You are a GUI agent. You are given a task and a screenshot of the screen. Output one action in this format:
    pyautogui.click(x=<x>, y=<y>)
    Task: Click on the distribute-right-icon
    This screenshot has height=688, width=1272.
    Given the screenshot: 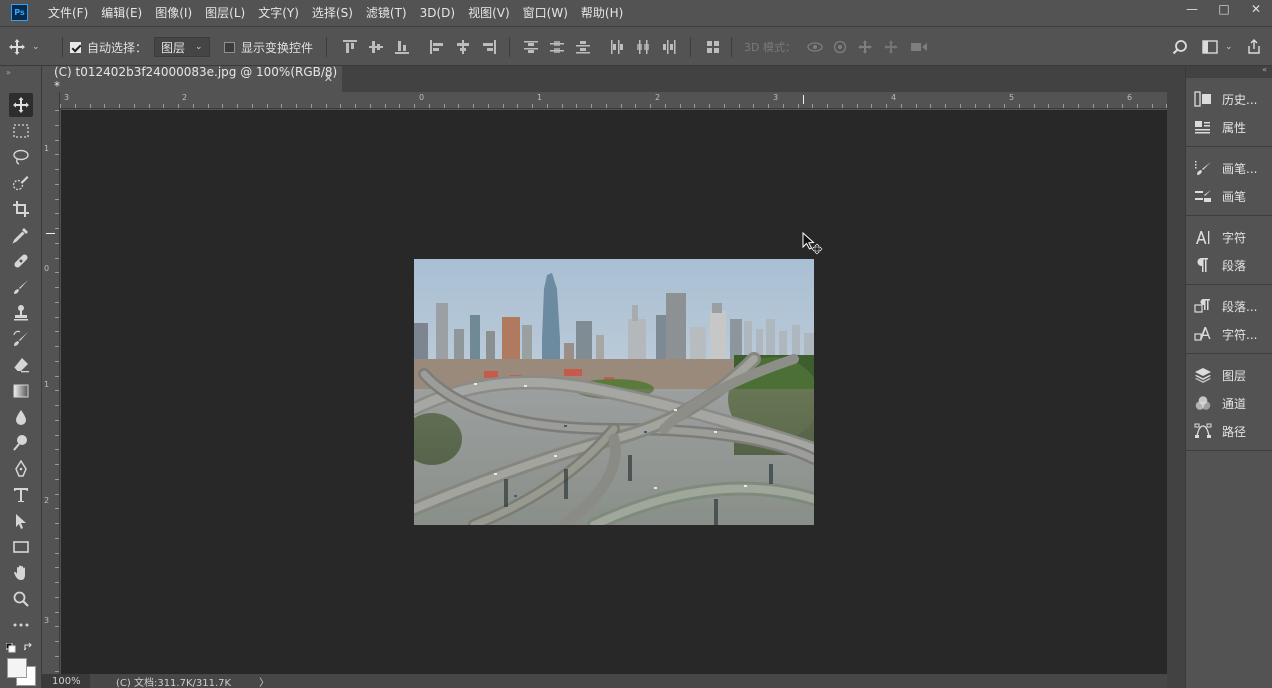 What is the action you would take?
    pyautogui.click(x=669, y=47)
    